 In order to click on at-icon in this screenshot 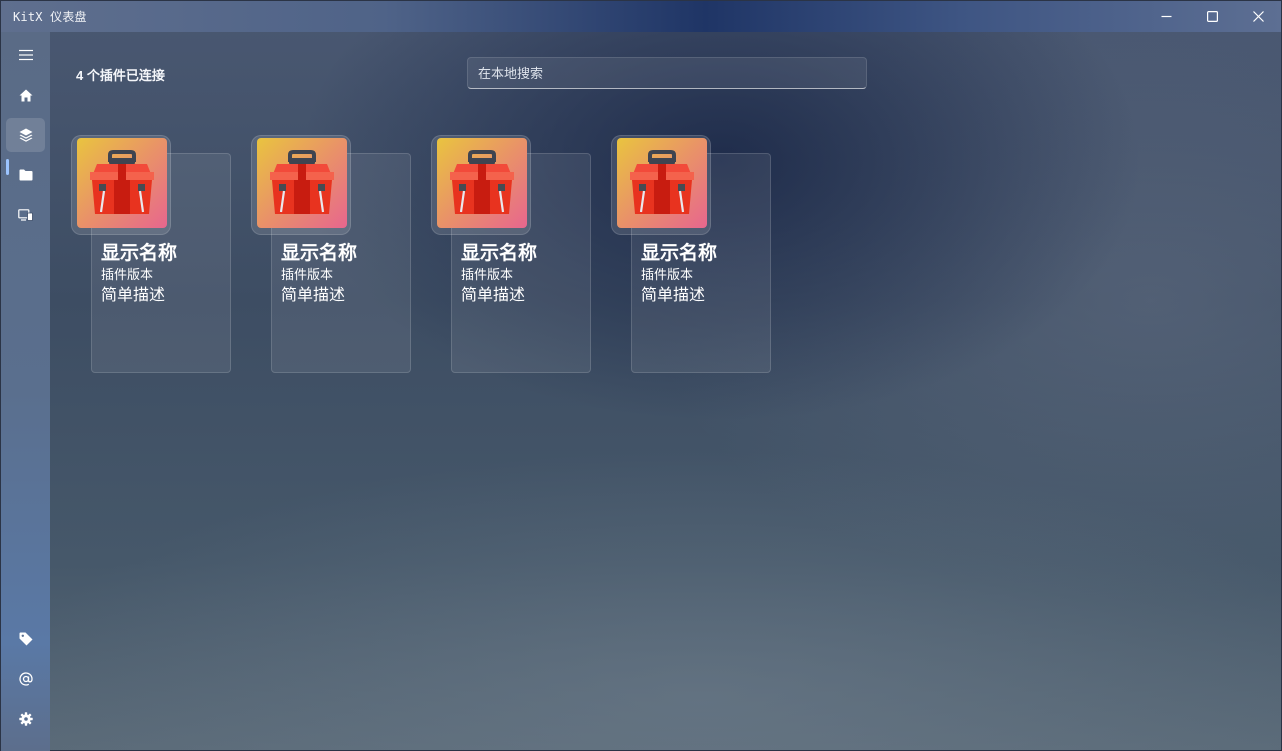, I will do `click(25, 679)`.